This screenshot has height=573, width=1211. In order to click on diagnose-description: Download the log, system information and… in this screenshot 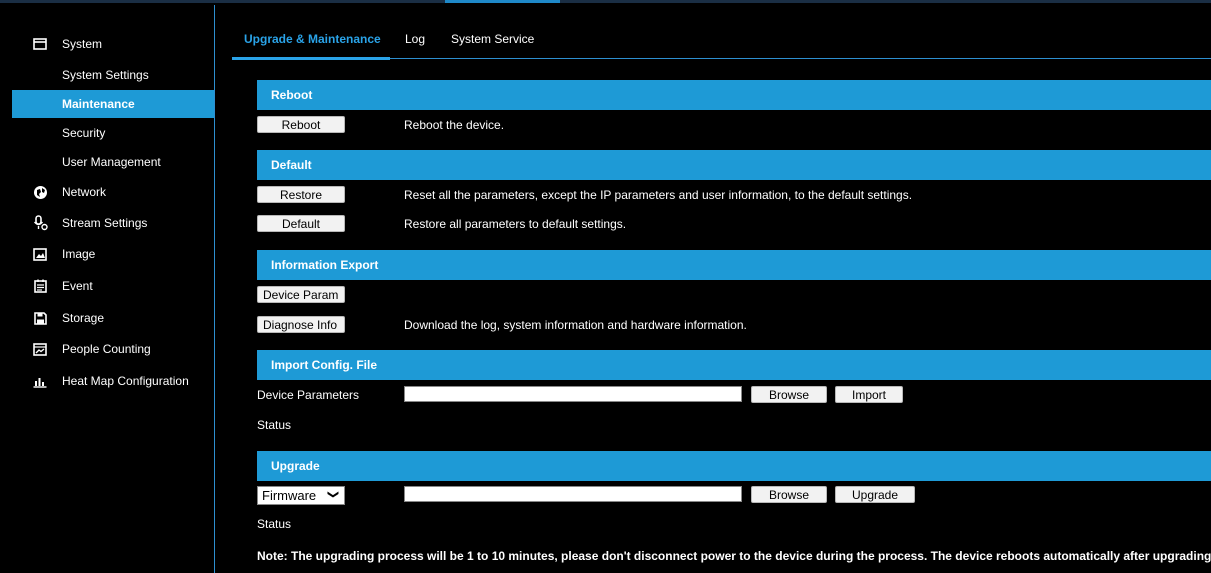, I will do `click(575, 325)`.